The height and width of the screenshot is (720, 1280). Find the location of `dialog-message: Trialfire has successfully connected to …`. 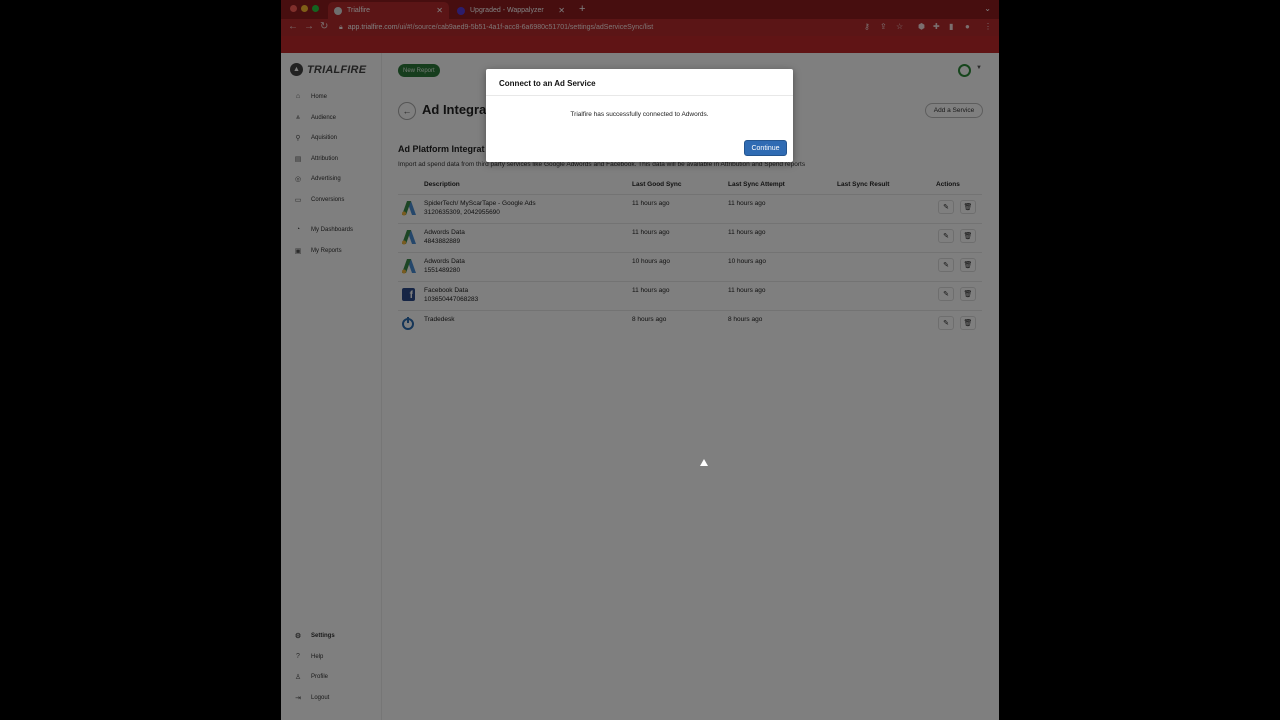

dialog-message: Trialfire has successfully connected to … is located at coordinates (639, 114).